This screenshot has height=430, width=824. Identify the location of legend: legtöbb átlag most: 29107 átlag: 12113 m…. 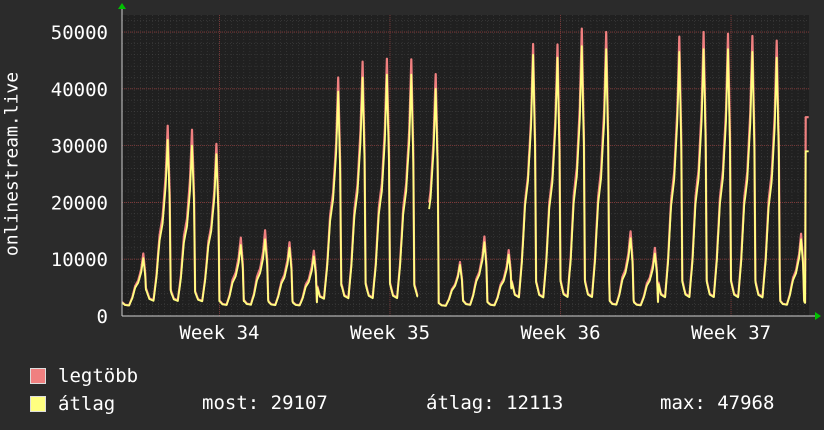
(420, 390).